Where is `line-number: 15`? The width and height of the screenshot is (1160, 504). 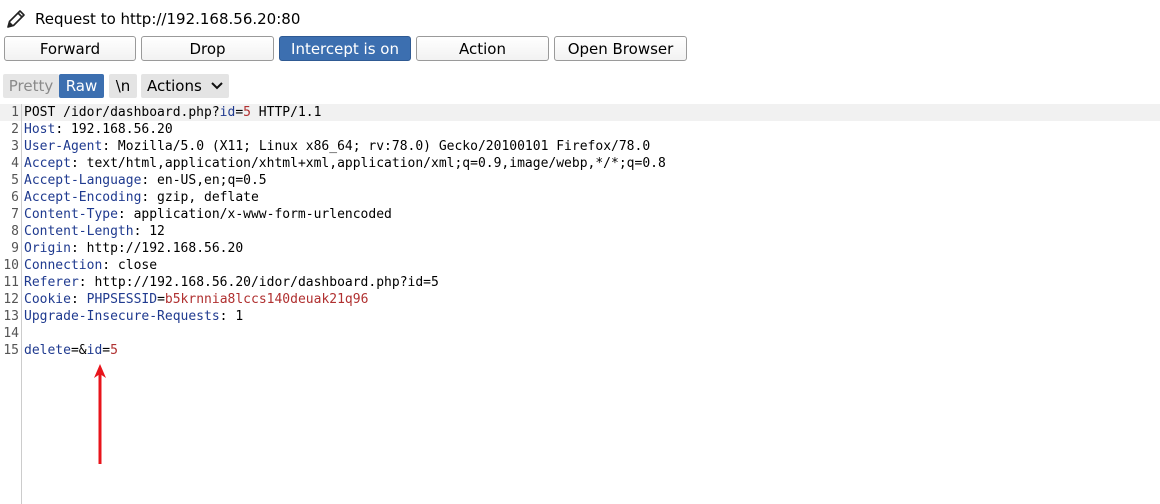
line-number: 15 is located at coordinates (11, 350).